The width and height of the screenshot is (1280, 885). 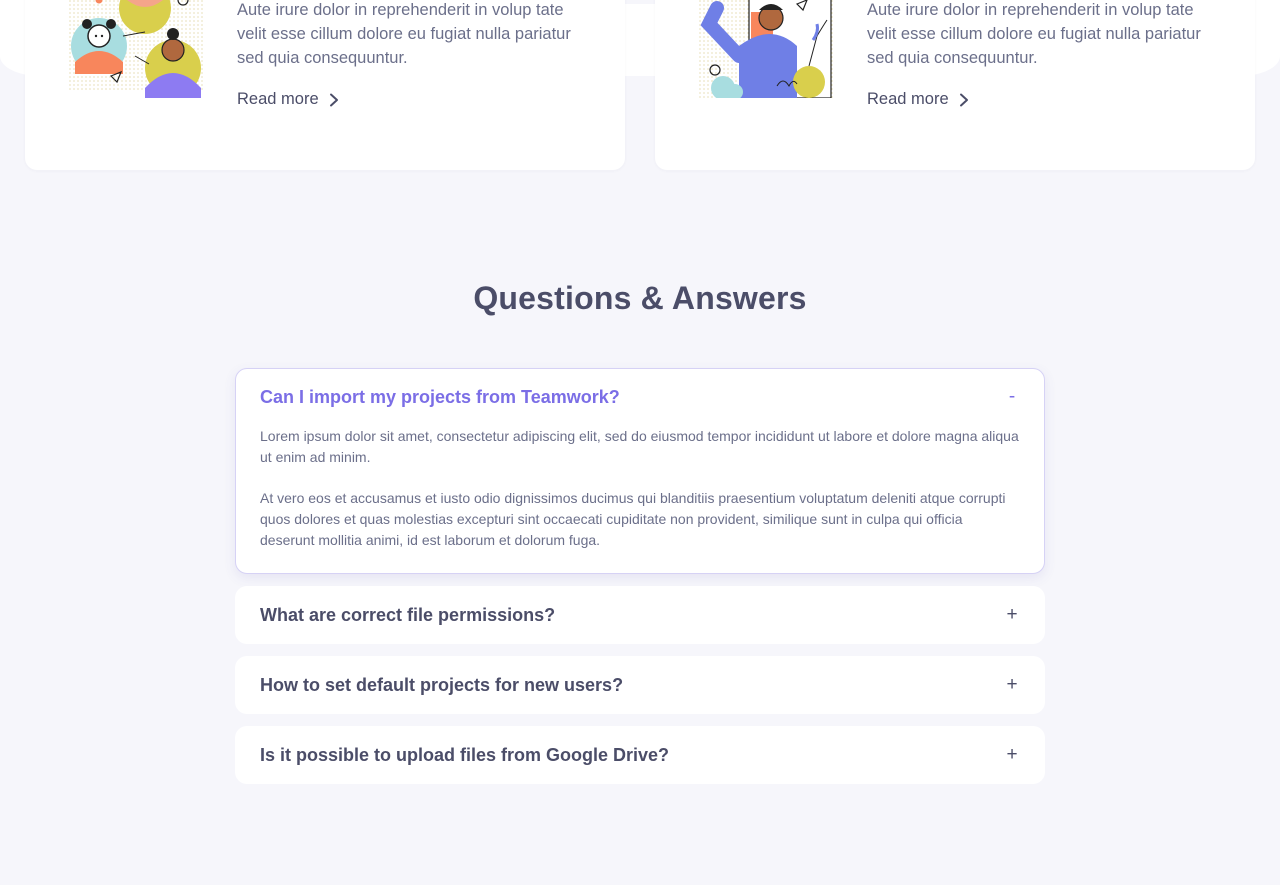 What do you see at coordinates (135, 49) in the screenshot?
I see `team-people-illustration` at bounding box center [135, 49].